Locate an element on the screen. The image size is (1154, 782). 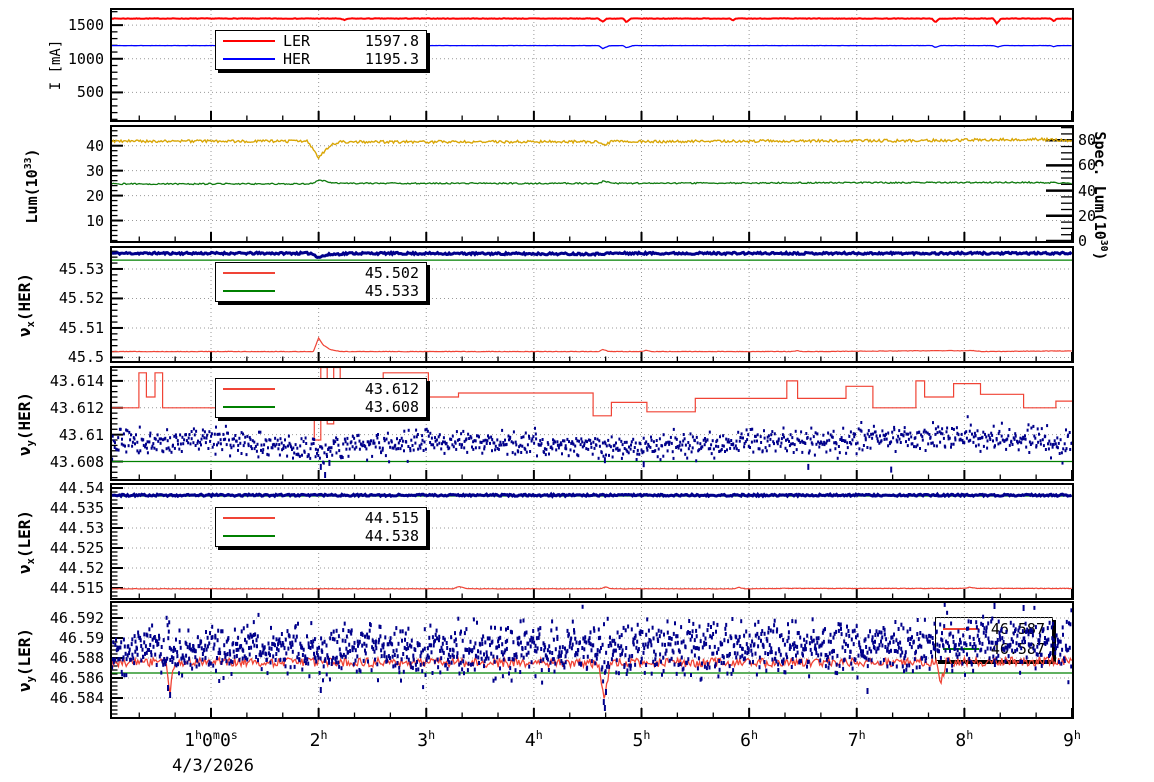
plot-area-nu-y-LER is located at coordinates (592, 660).